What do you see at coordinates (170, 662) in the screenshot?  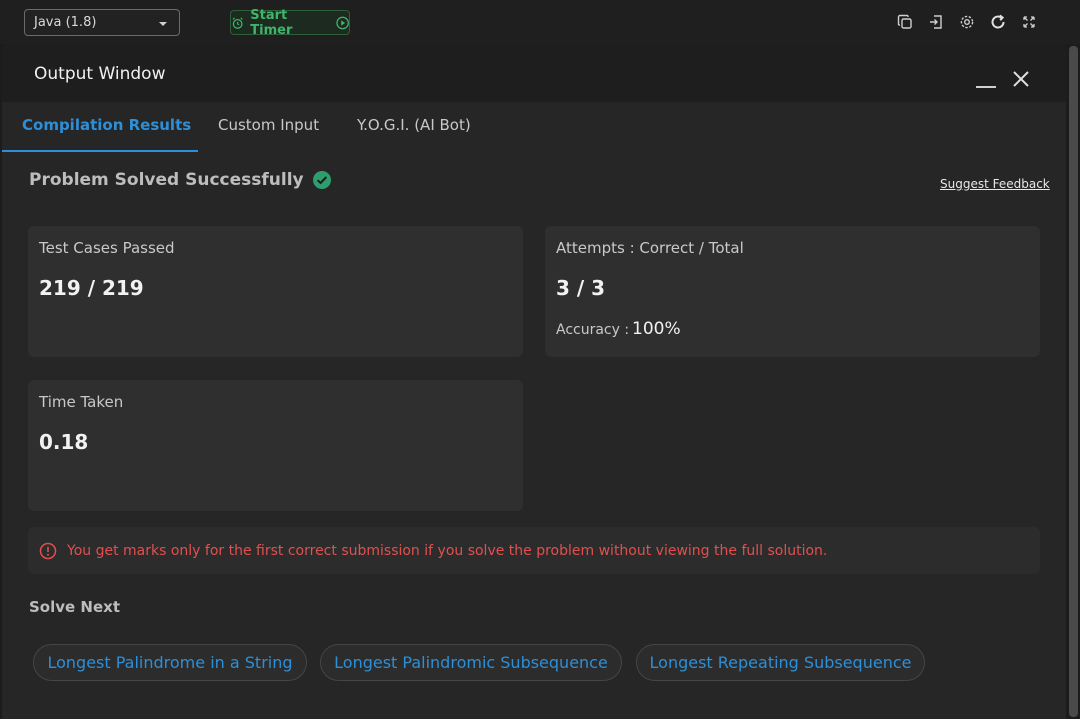 I see `solve-next-item: Longest Palindrome in a String` at bounding box center [170, 662].